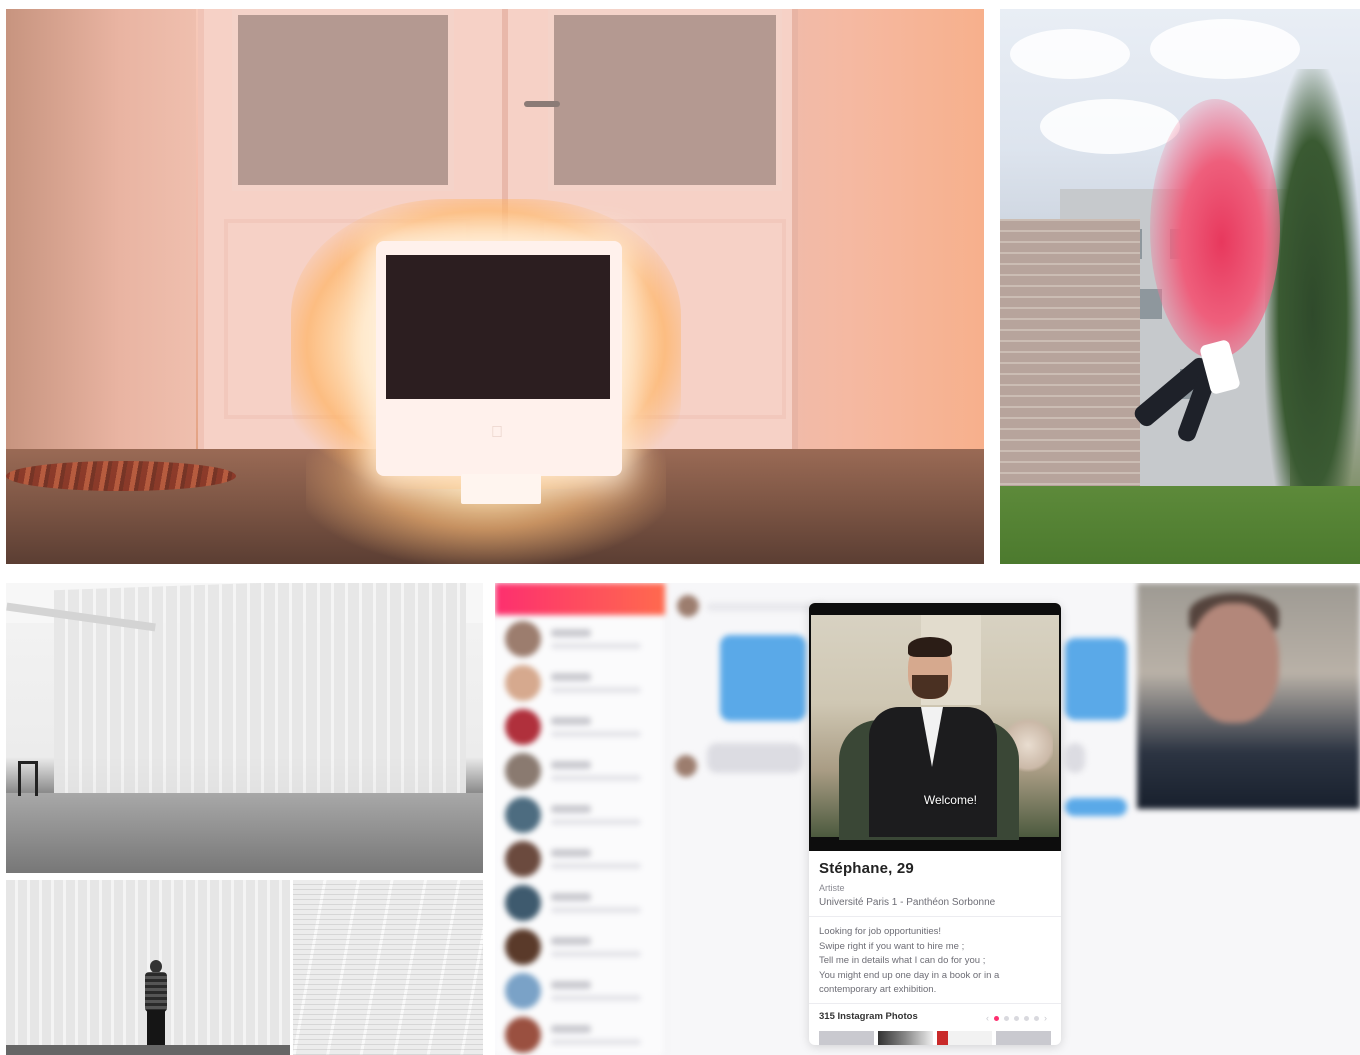 The width and height of the screenshot is (1360, 1055). What do you see at coordinates (1045, 1018) in the screenshot?
I see `chevron-right-icon: ›` at bounding box center [1045, 1018].